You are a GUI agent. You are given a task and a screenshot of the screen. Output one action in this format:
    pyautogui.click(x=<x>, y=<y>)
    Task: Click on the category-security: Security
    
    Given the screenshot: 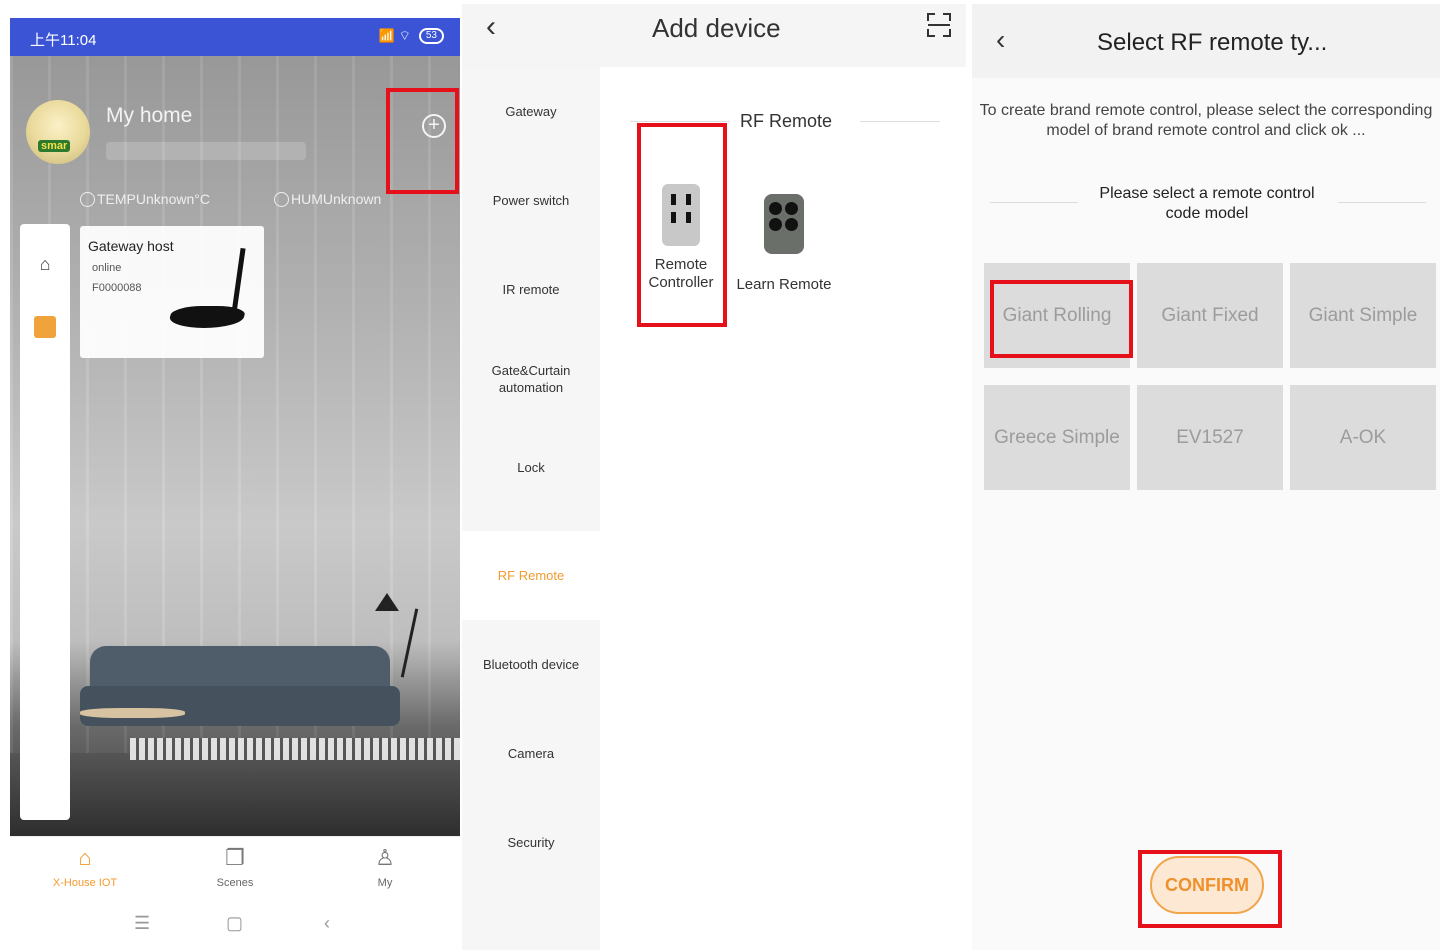 What is the action you would take?
    pyautogui.click(x=531, y=842)
    